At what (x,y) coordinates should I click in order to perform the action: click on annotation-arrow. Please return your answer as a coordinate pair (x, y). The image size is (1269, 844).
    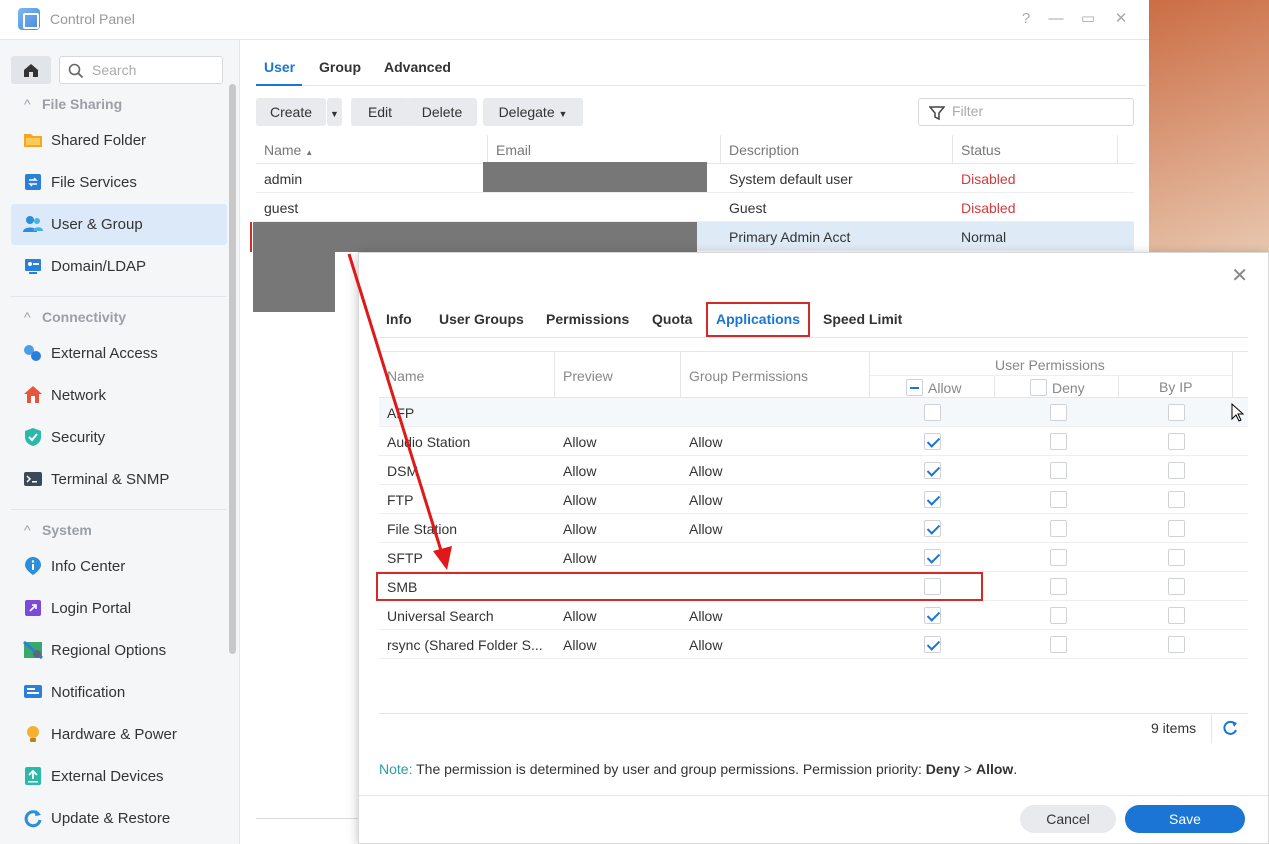
    Looking at the image, I should click on (399, 411).